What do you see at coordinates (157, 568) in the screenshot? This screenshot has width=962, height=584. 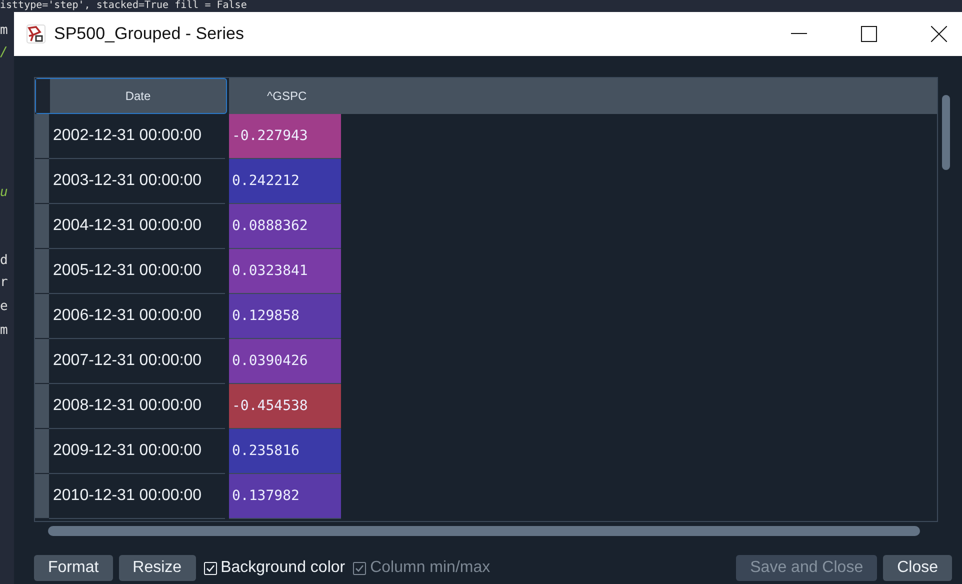 I see `footer-button: Resize` at bounding box center [157, 568].